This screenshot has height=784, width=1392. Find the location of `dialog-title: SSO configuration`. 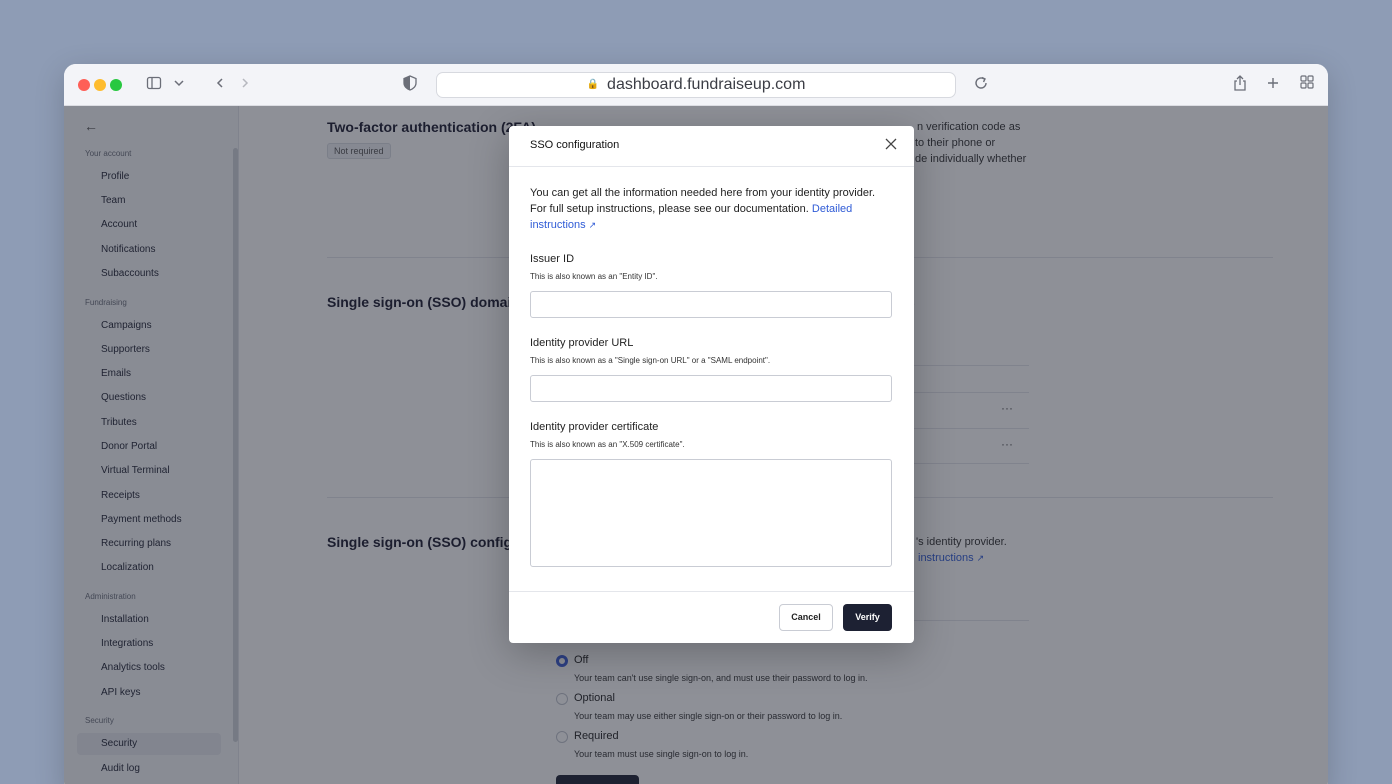

dialog-title: SSO configuration is located at coordinates (575, 145).